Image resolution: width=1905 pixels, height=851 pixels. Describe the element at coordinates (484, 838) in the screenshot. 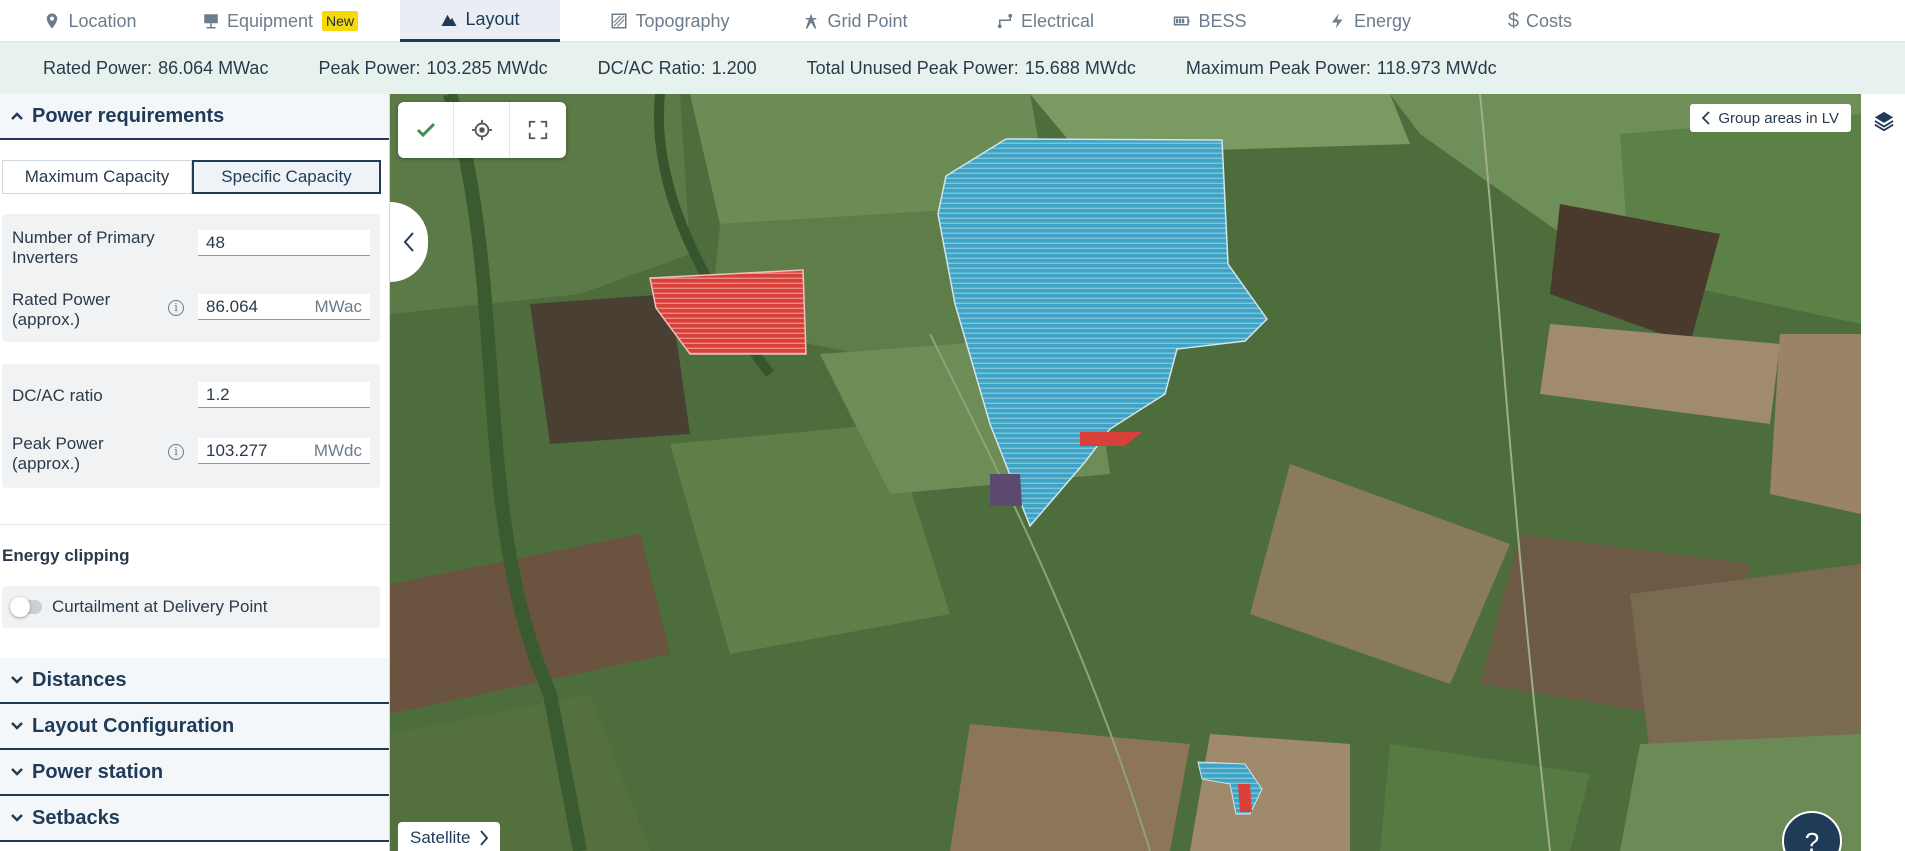

I see `chevron-right-icon` at that location.